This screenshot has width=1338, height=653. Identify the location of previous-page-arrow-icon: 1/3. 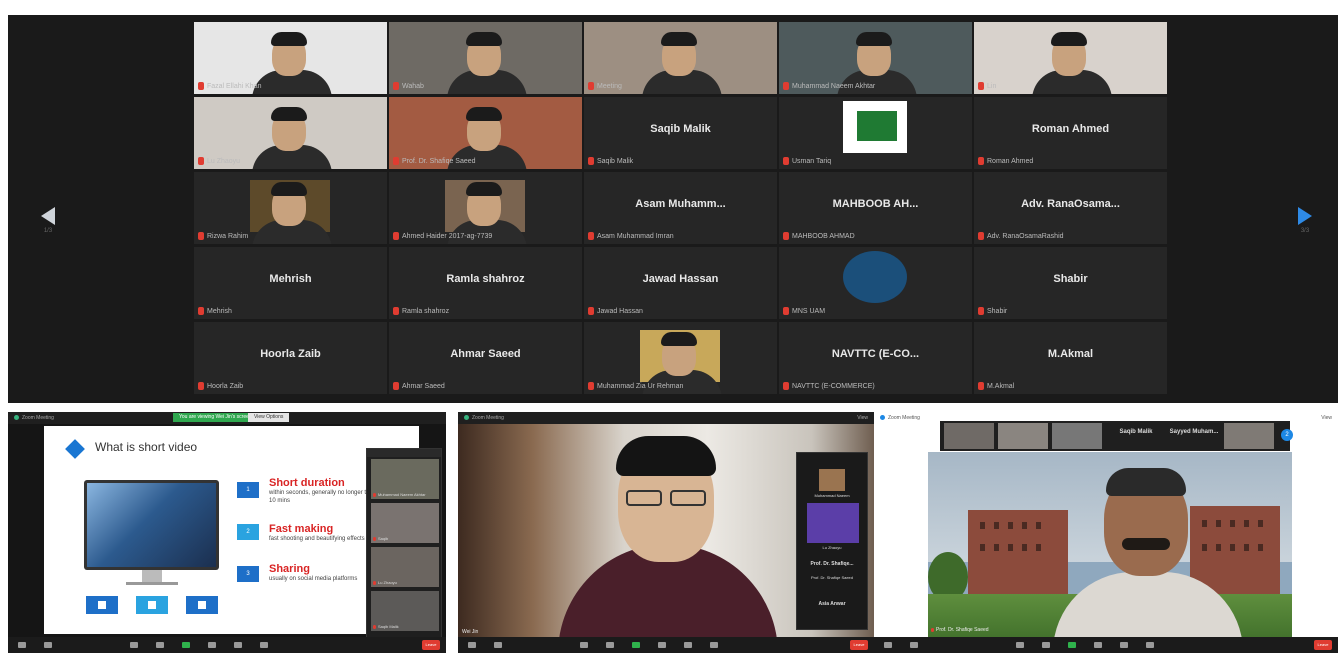
(48, 220).